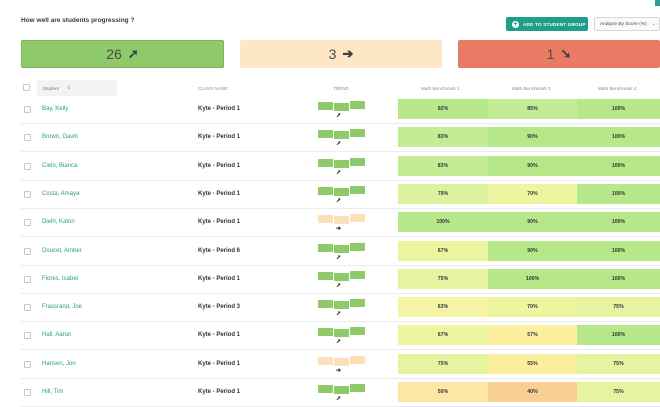 Image resolution: width=660 pixels, height=407 pixels. I want to click on sort-icon: ⇕, so click(69, 88).